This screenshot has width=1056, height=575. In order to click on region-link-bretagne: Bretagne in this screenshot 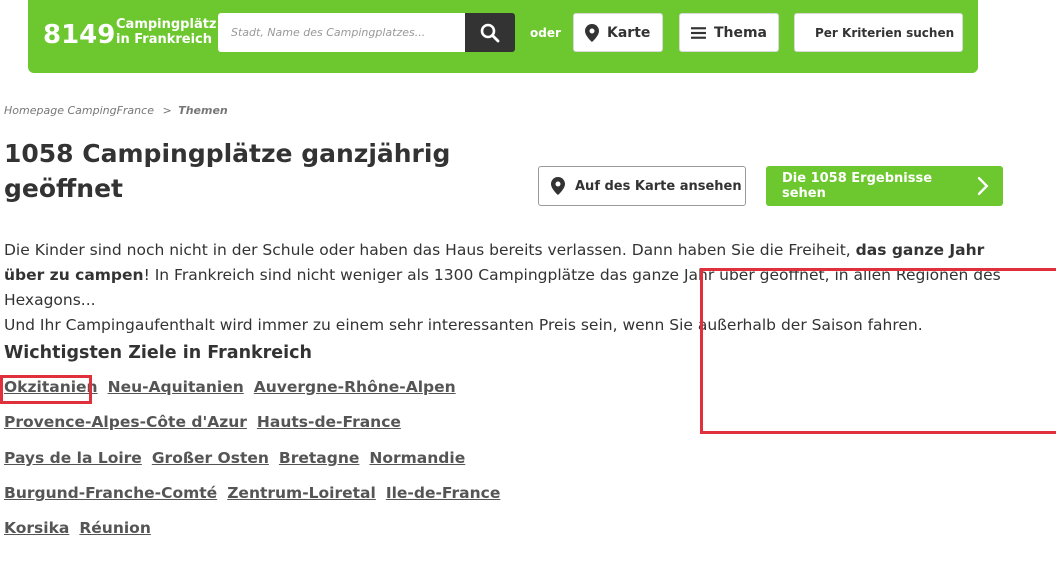, I will do `click(319, 458)`.